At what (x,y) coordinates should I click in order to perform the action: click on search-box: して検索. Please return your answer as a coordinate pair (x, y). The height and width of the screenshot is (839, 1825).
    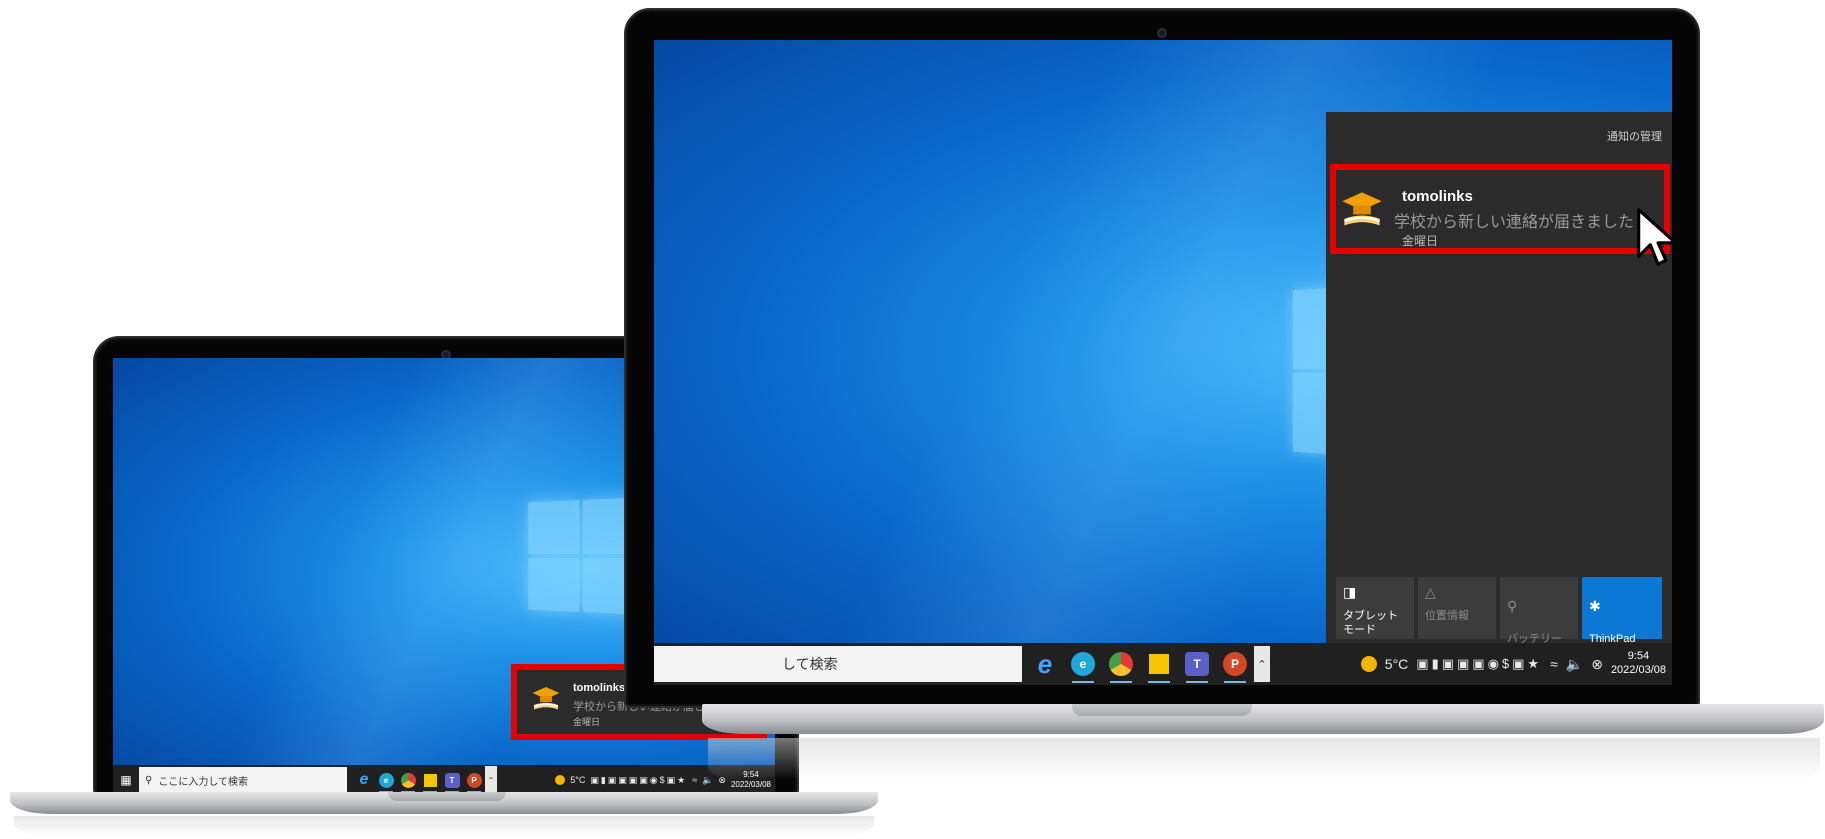
    Looking at the image, I should click on (838, 664).